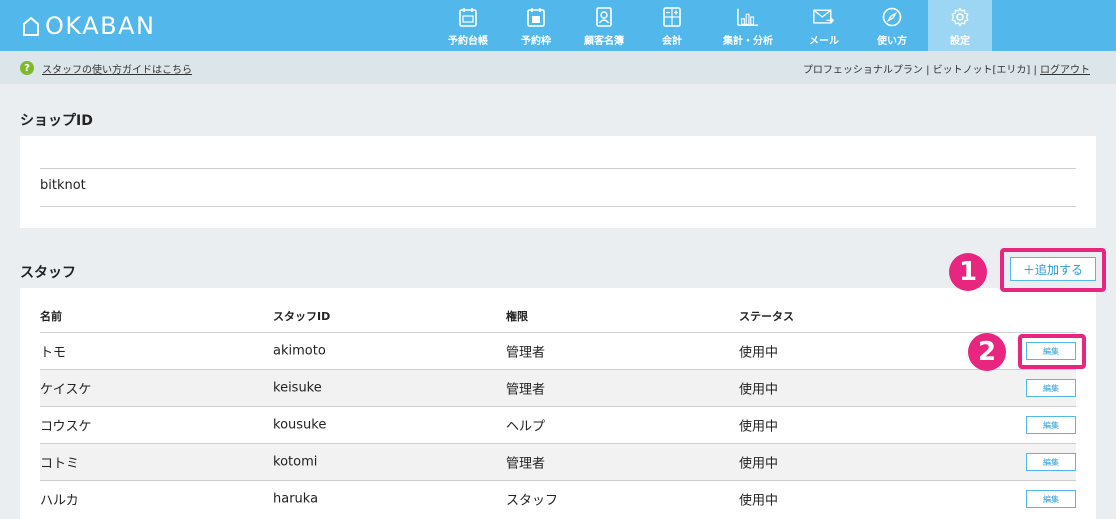 The image size is (1116, 519). I want to click on staff-role: ヘルプ, so click(526, 427).